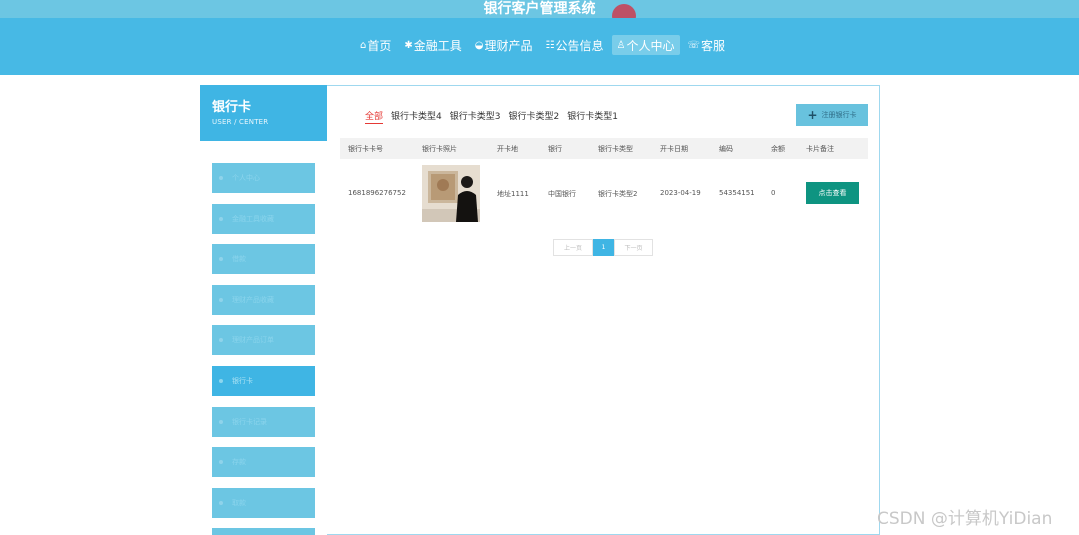  What do you see at coordinates (263, 300) in the screenshot?
I see `sidebar-item-product-favorites: 理财产品收藏` at bounding box center [263, 300].